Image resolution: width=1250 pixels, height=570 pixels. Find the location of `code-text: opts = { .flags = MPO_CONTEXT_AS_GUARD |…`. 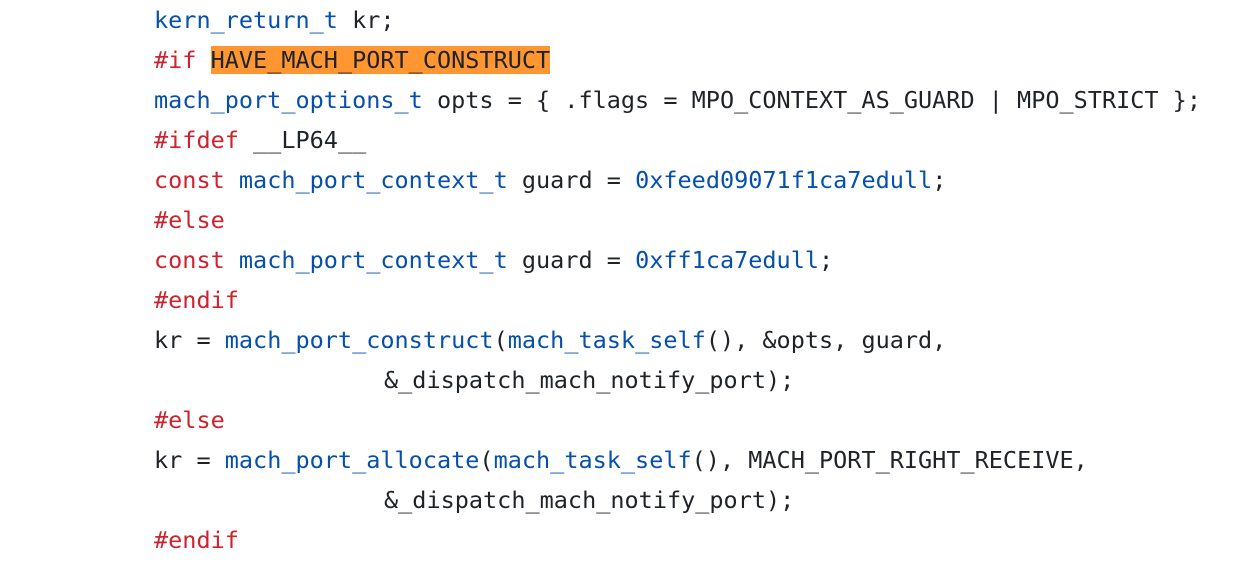

code-text: opts = { .flags = MPO_CONTEXT_AS_GUARD |… is located at coordinates (811, 100).